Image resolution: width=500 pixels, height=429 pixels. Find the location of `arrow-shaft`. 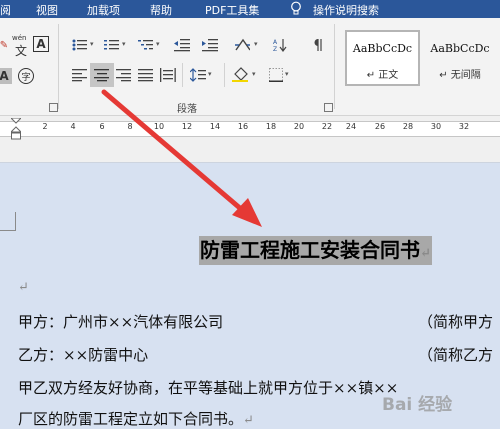

arrow-shaft is located at coordinates (172, 150).